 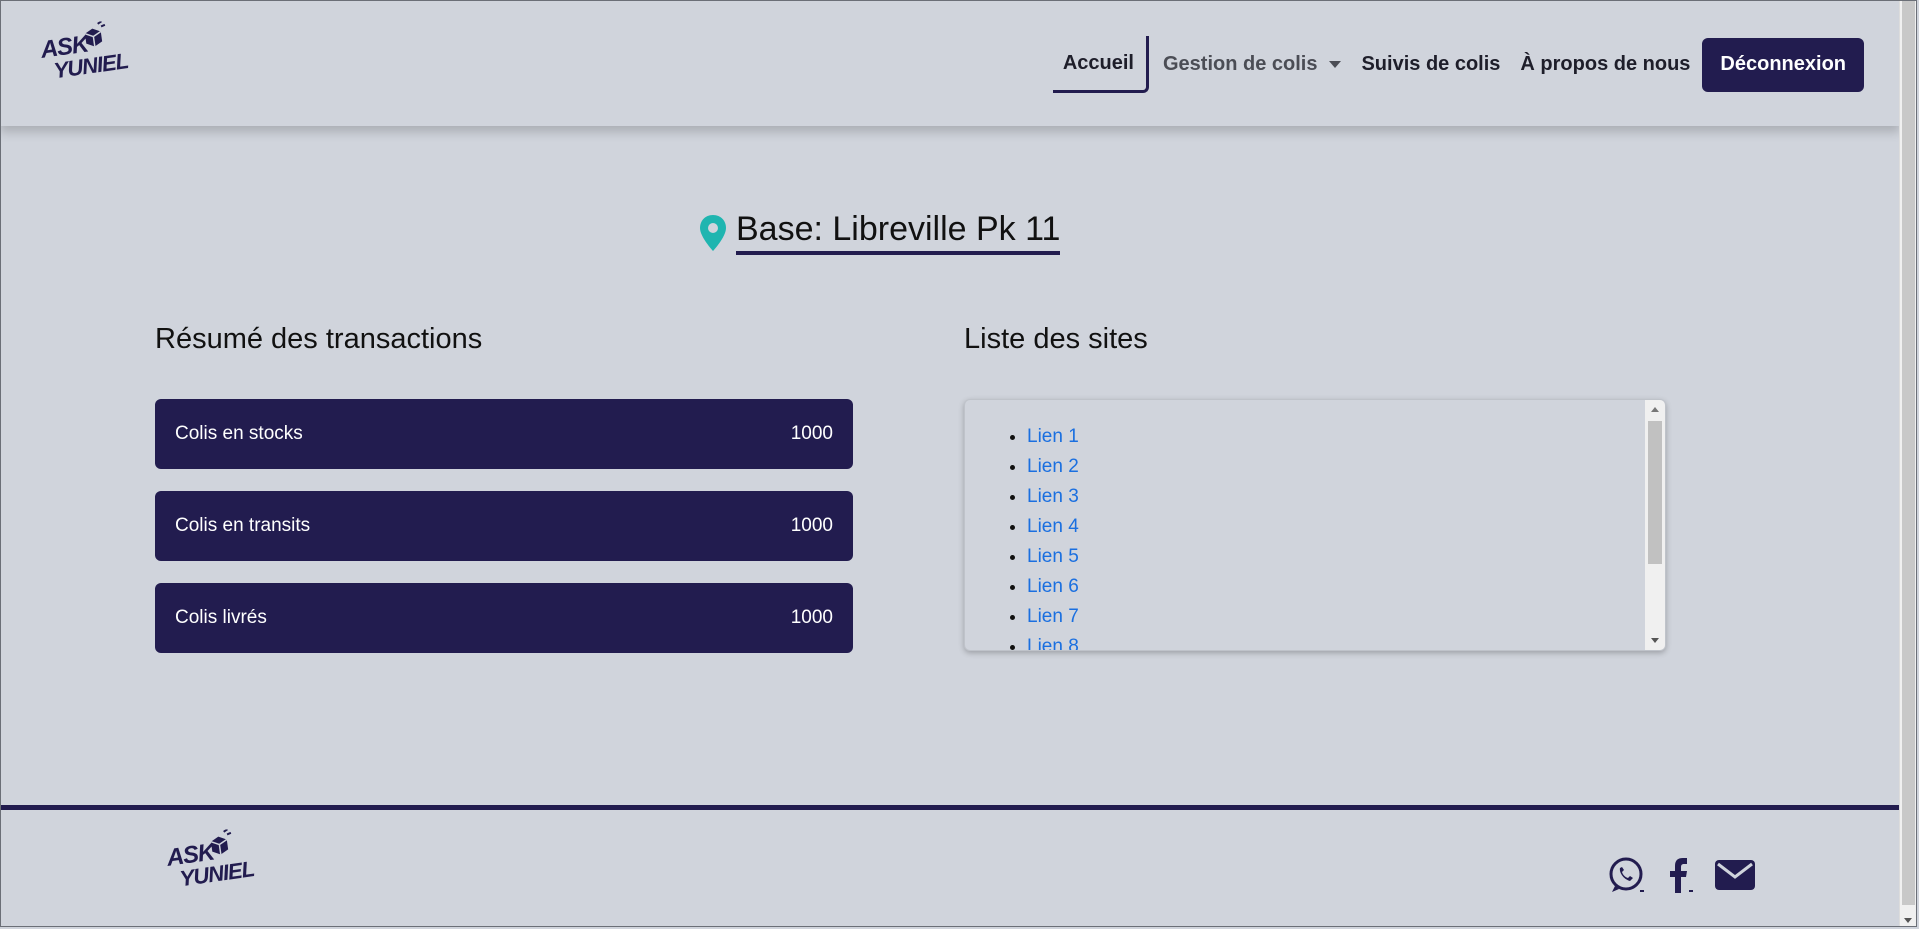 I want to click on nav-about: À propos de nous, so click(x=1605, y=65).